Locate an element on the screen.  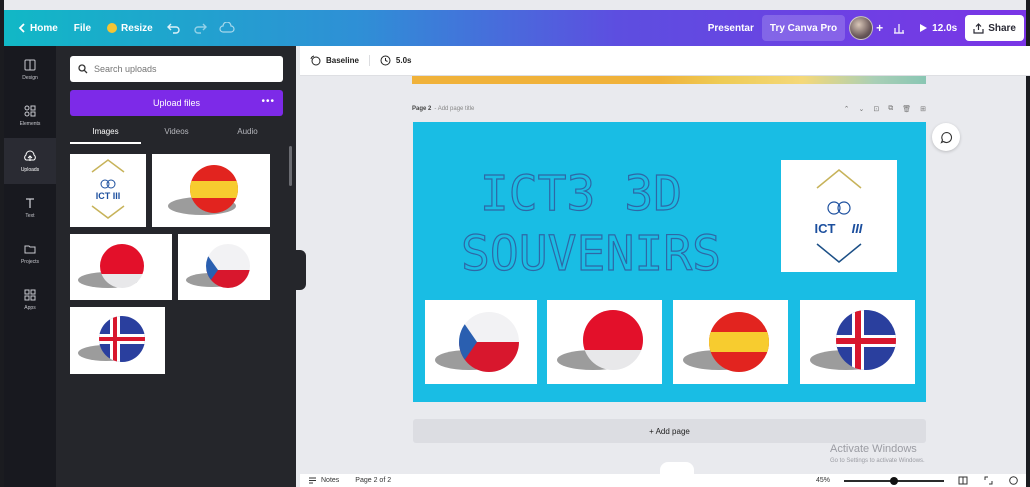
animate-label: Baseline is located at coordinates (342, 60).